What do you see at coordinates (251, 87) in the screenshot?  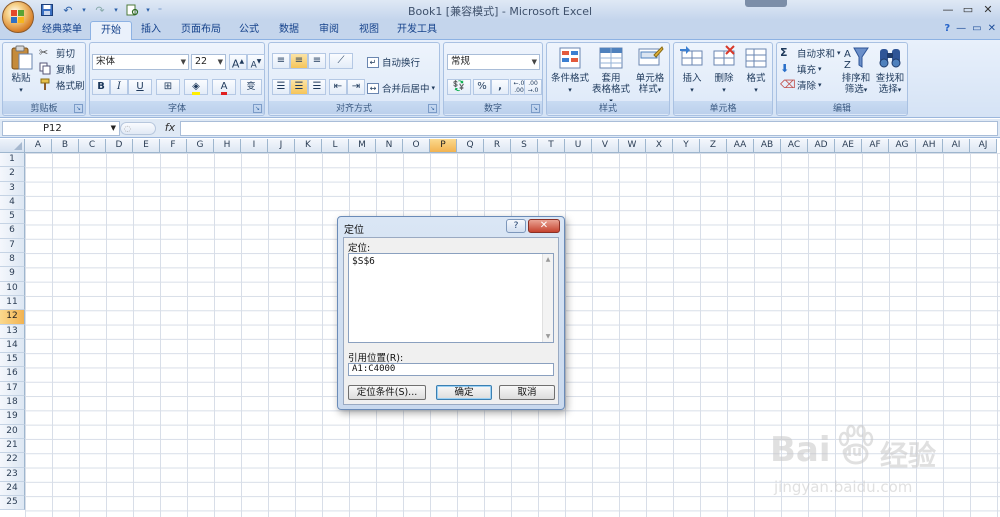 I see `phonetic-button: 变` at bounding box center [251, 87].